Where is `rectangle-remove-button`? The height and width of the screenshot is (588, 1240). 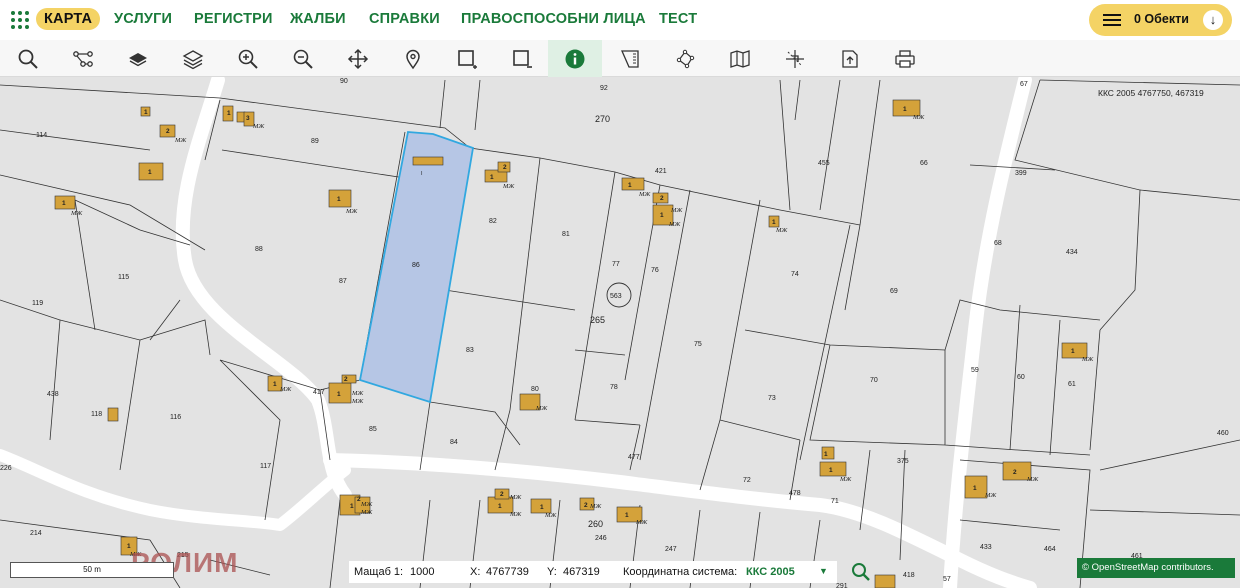
rectangle-remove-button is located at coordinates (522, 58).